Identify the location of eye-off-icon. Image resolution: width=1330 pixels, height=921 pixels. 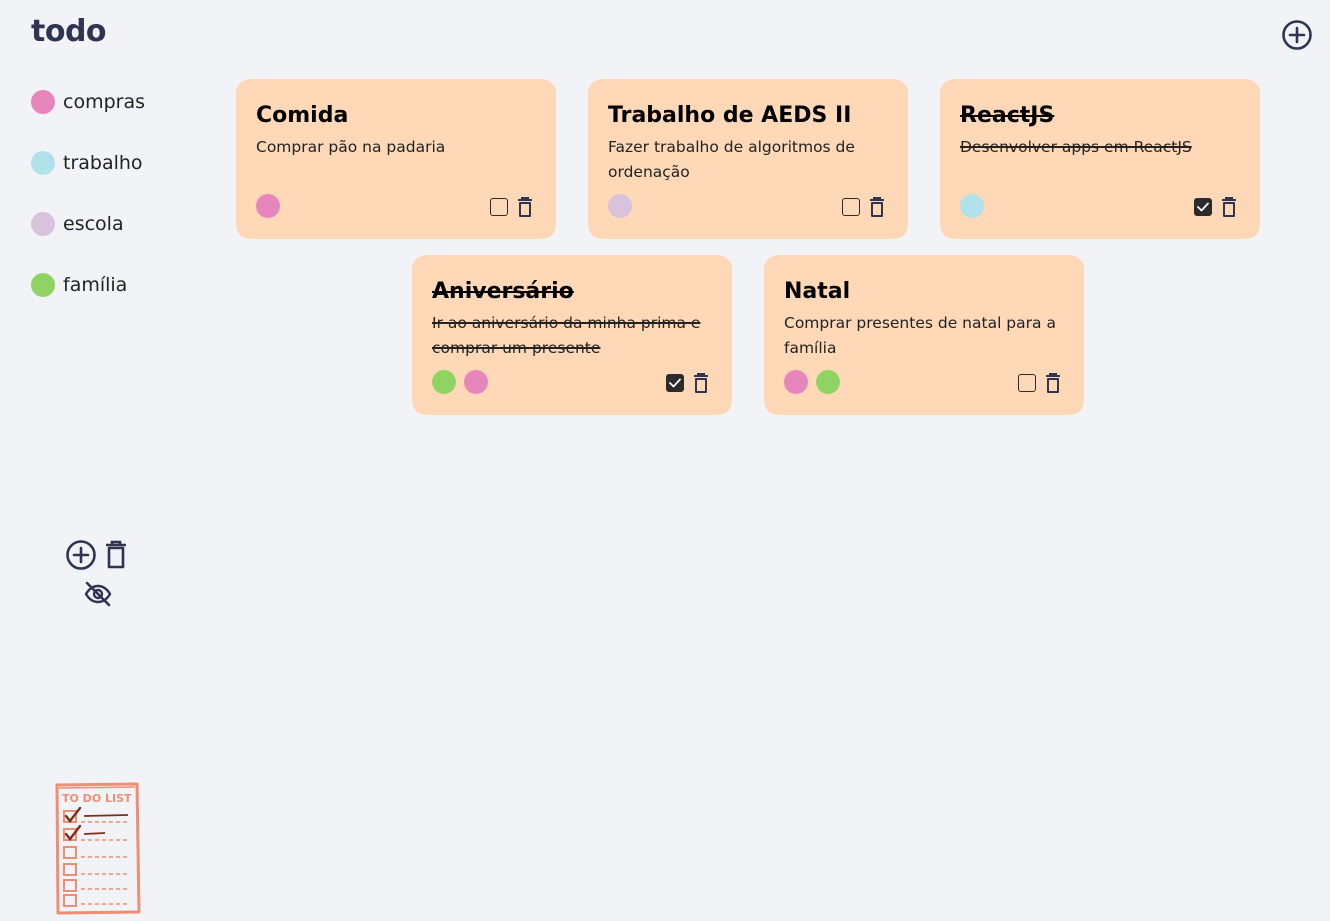
(98, 594).